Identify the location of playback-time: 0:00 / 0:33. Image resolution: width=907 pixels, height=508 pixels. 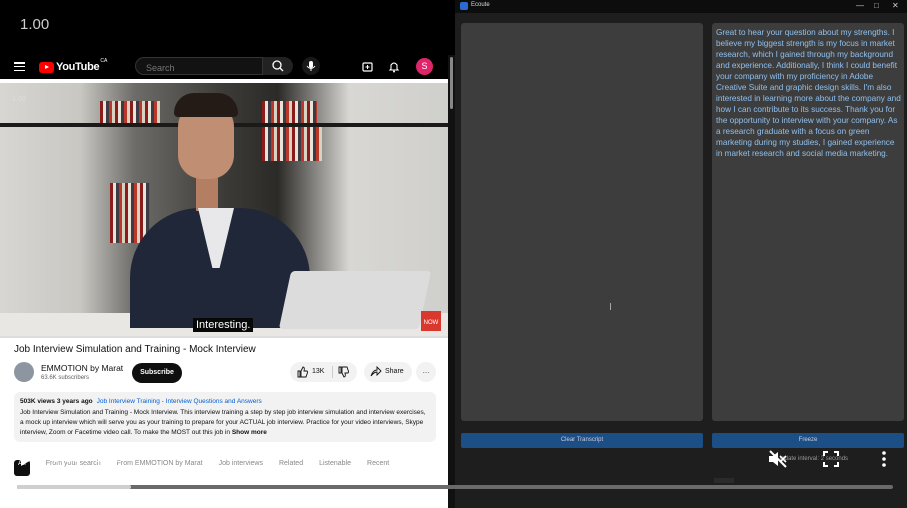
(87, 457).